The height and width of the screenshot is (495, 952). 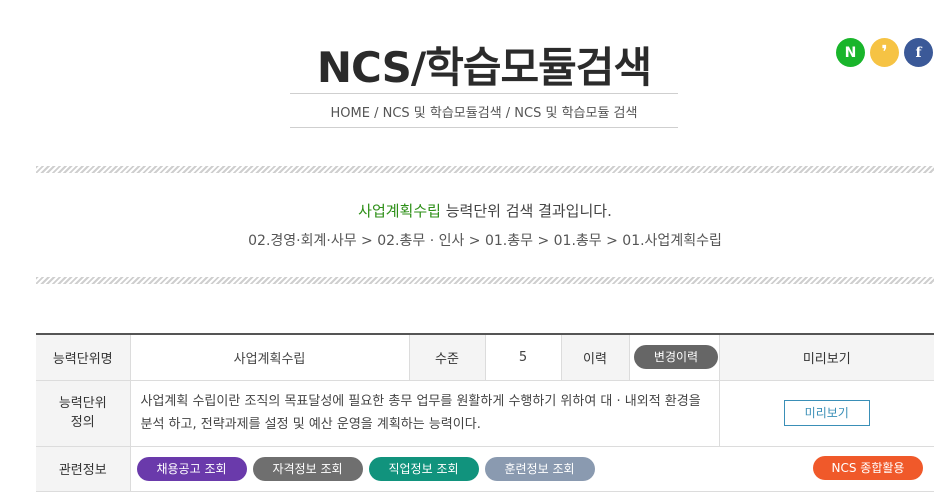 I want to click on hatch-divider-bottom, so click(x=485, y=280).